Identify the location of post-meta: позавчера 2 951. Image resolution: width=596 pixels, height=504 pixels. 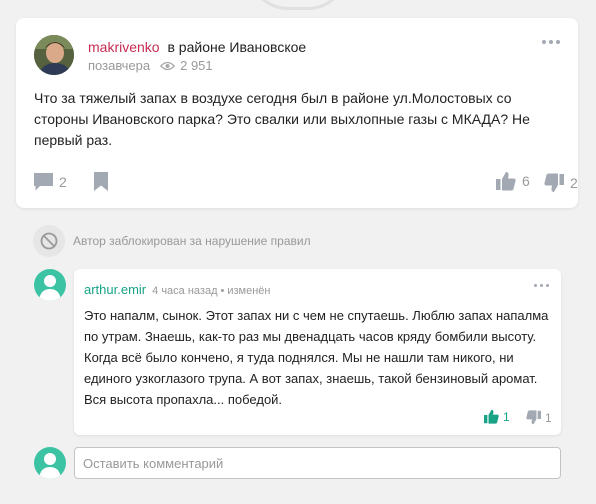
(150, 65).